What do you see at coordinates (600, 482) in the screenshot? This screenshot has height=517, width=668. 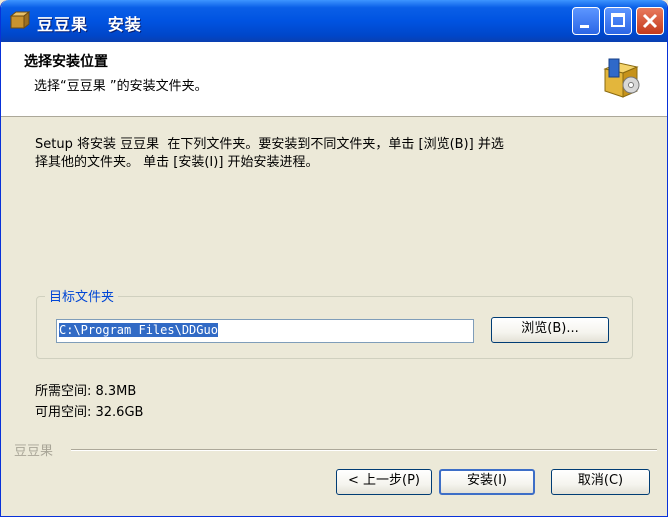 I see `cancel-button: 取消(C)` at bounding box center [600, 482].